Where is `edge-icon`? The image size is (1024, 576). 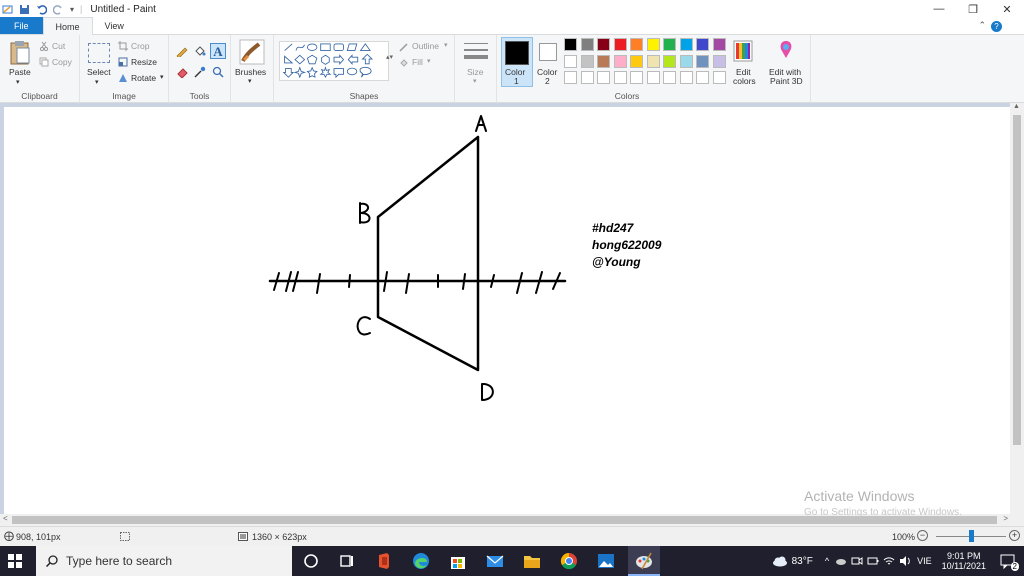
edge-icon is located at coordinates (421, 561).